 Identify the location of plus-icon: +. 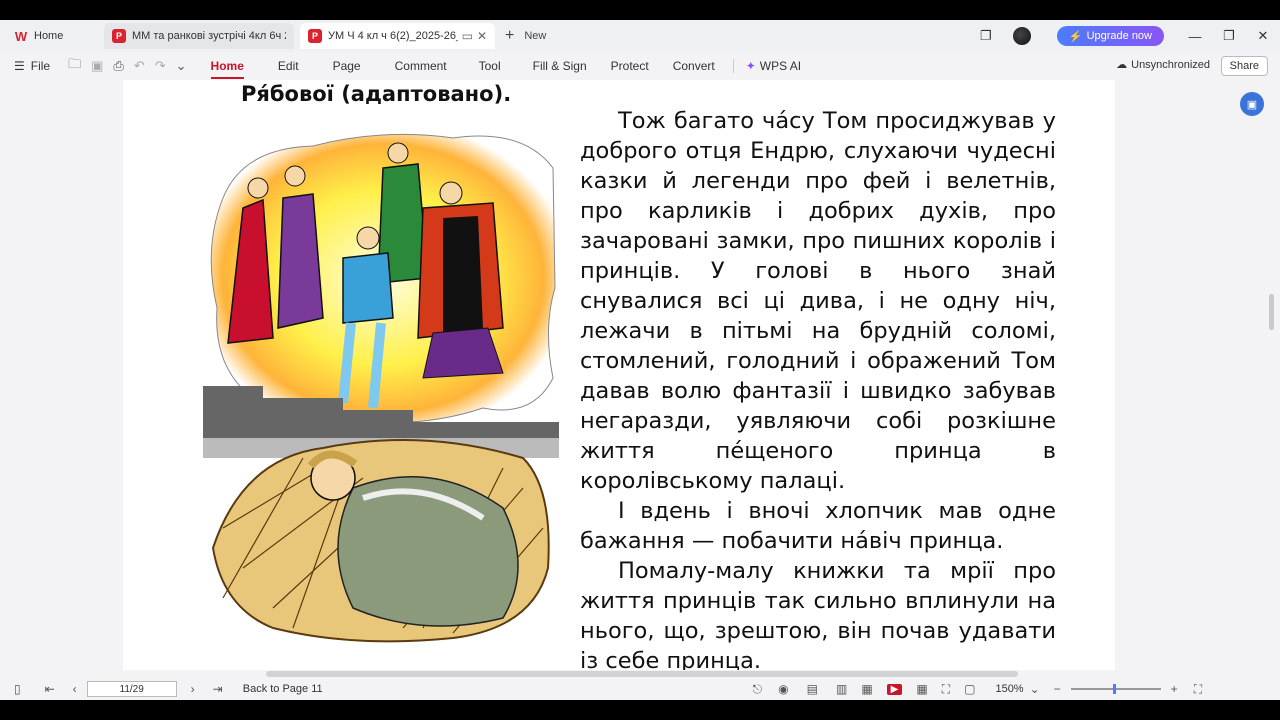
(510, 35).